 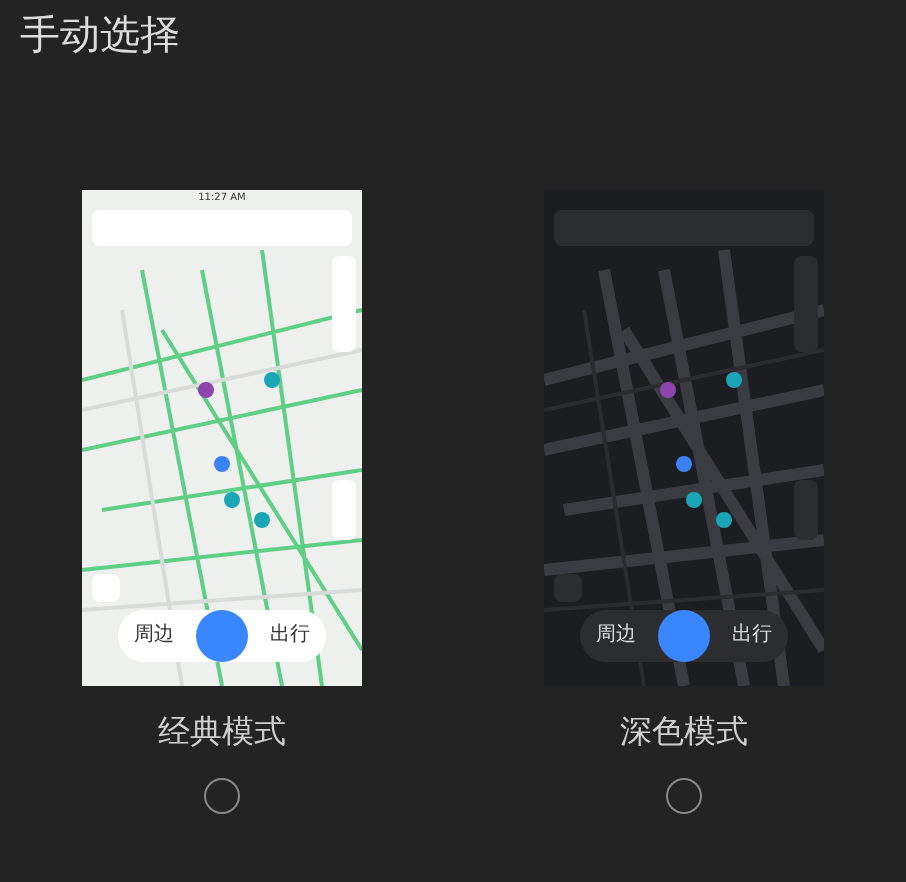 I want to click on mode-label: 经典模式, so click(x=222, y=732).